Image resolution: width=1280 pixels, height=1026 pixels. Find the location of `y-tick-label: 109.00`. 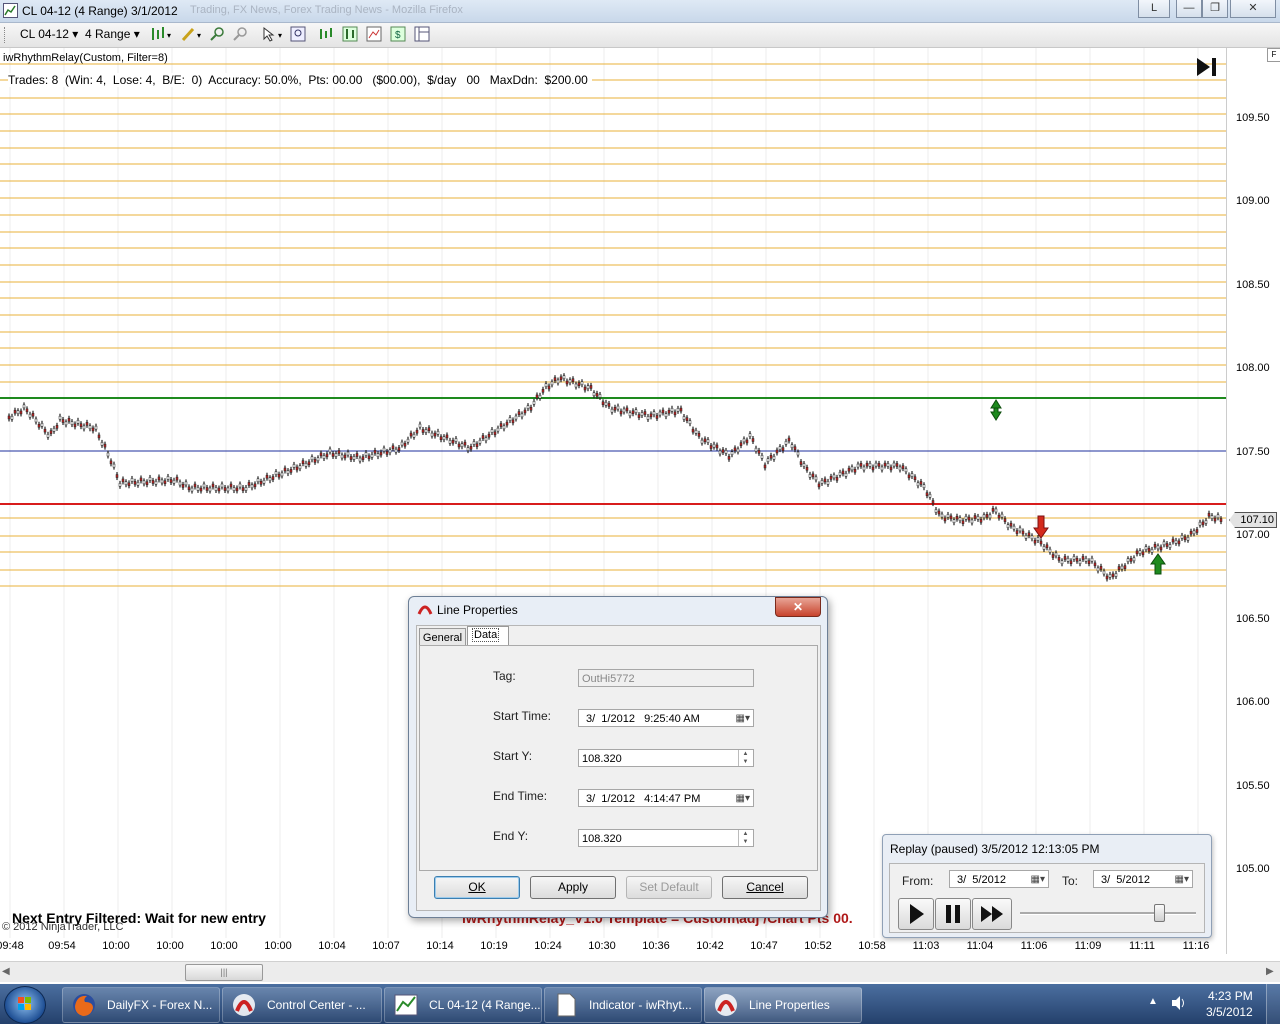

y-tick-label: 109.00 is located at coordinates (1253, 201).